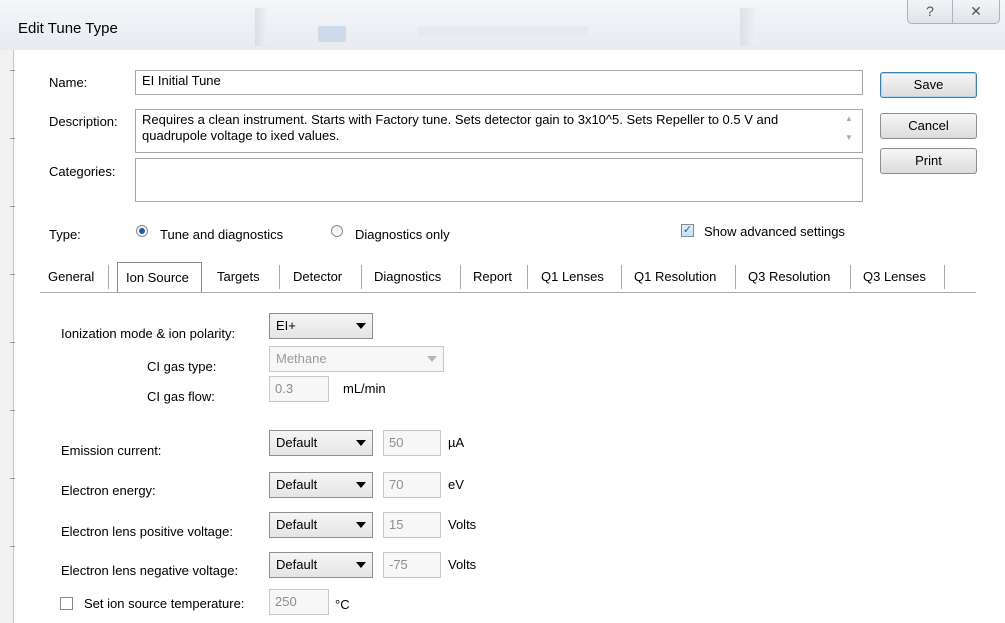 This screenshot has width=1005, height=623. Describe the element at coordinates (181, 396) in the screenshot. I see `ci-gas-flow-label: CI gas flow:` at that location.